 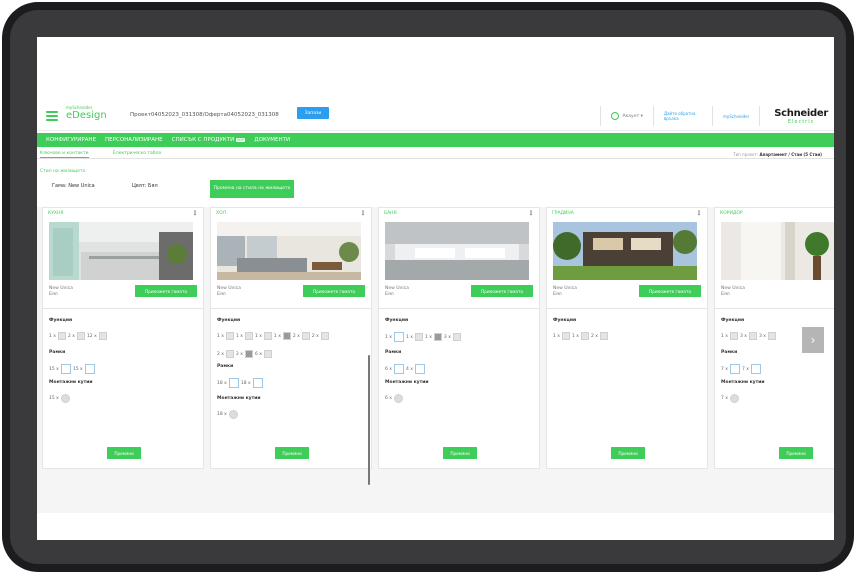 I want to click on tab-panel: Електрическо табло, so click(x=137, y=153).